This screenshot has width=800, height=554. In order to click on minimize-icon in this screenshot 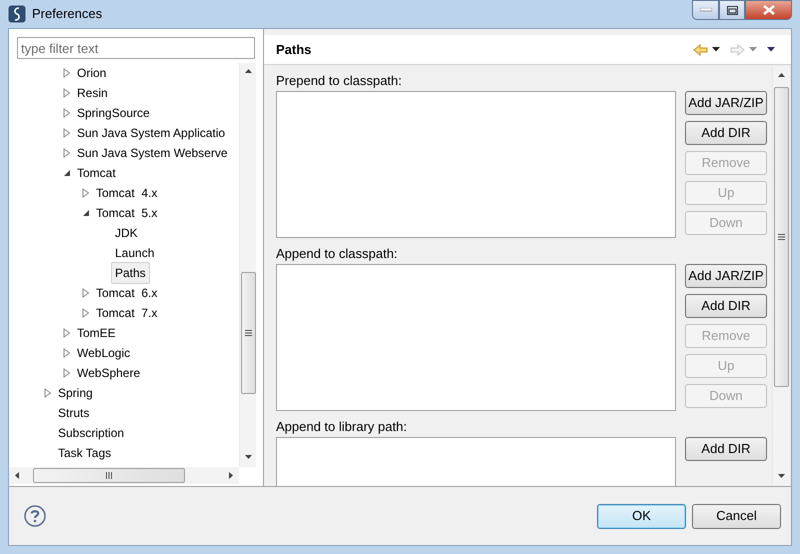, I will do `click(706, 10)`.